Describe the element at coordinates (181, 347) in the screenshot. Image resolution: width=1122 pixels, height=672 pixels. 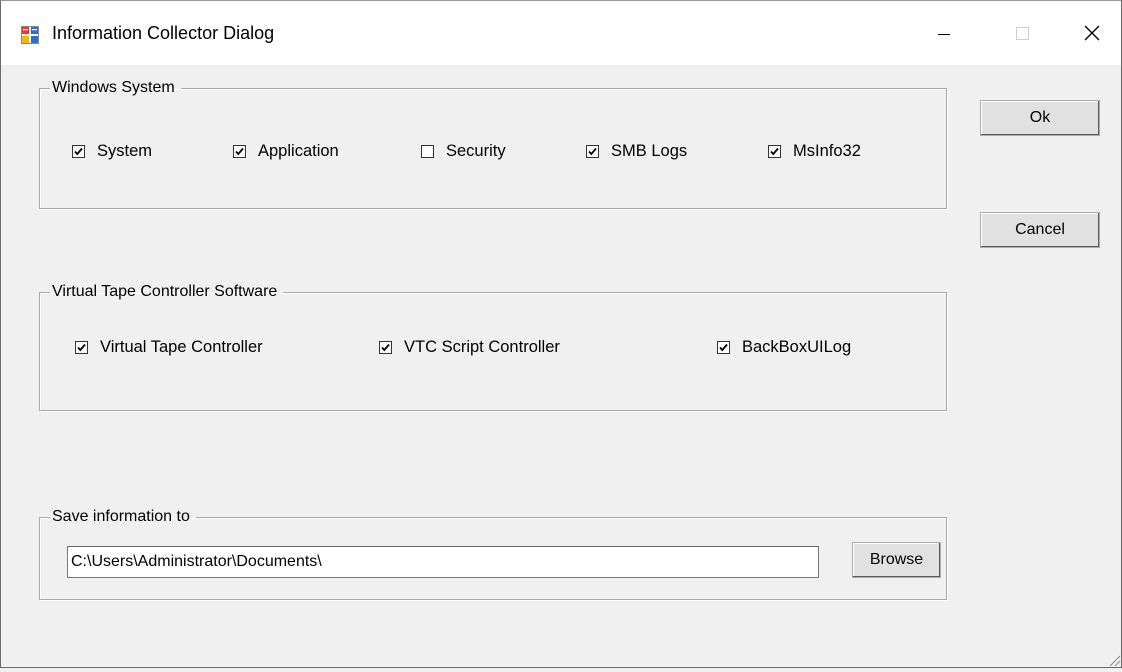
I see `checkbox-label: Virtual Tape Controller` at that location.